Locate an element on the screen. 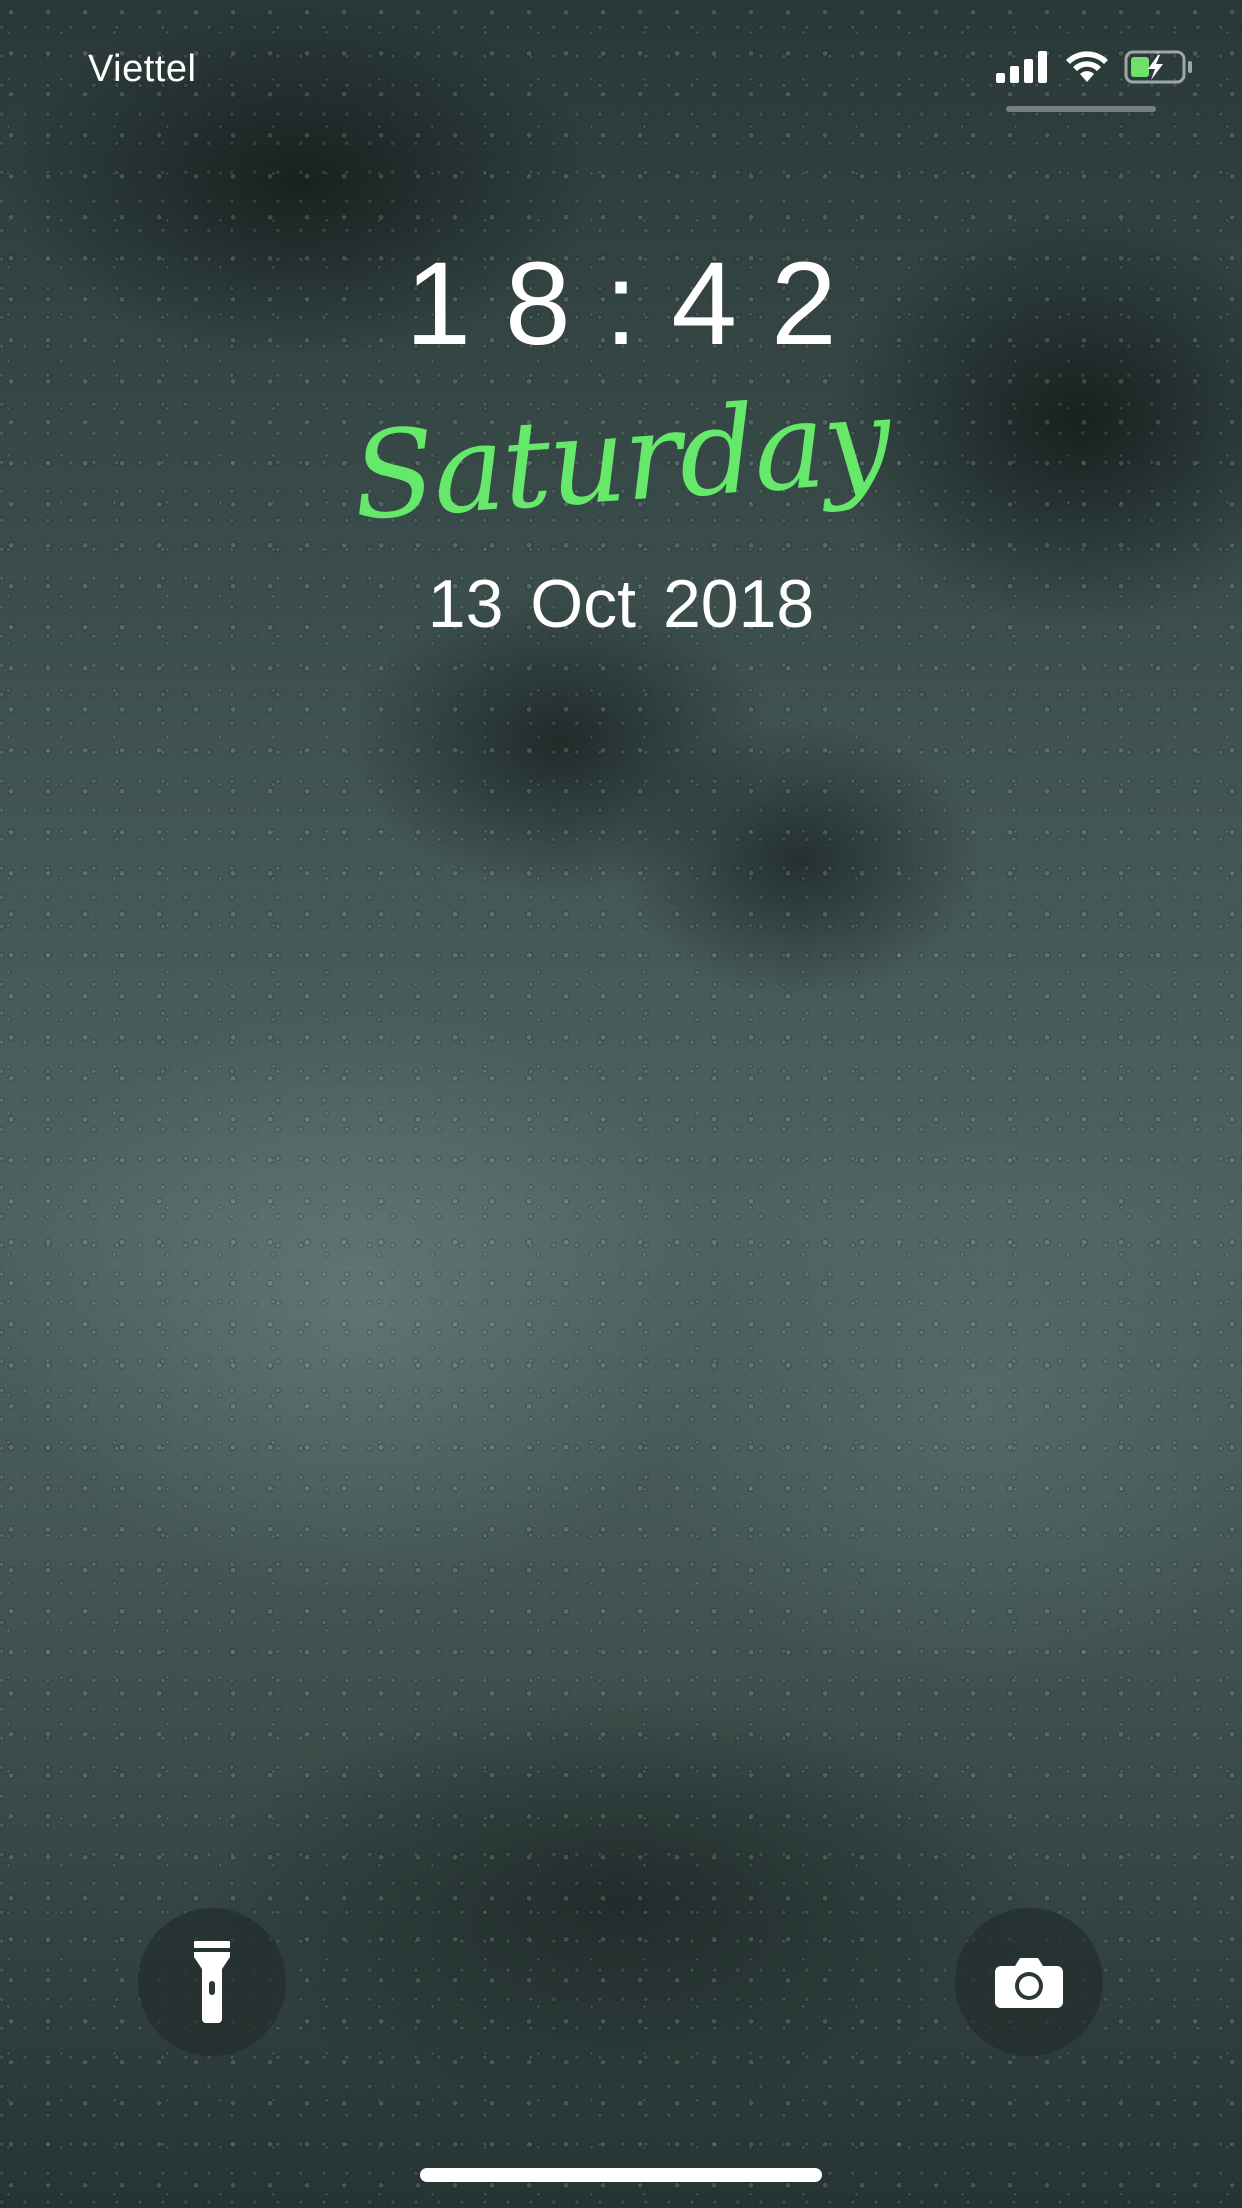 The height and width of the screenshot is (2208, 1242). flashlight-icon is located at coordinates (212, 1982).